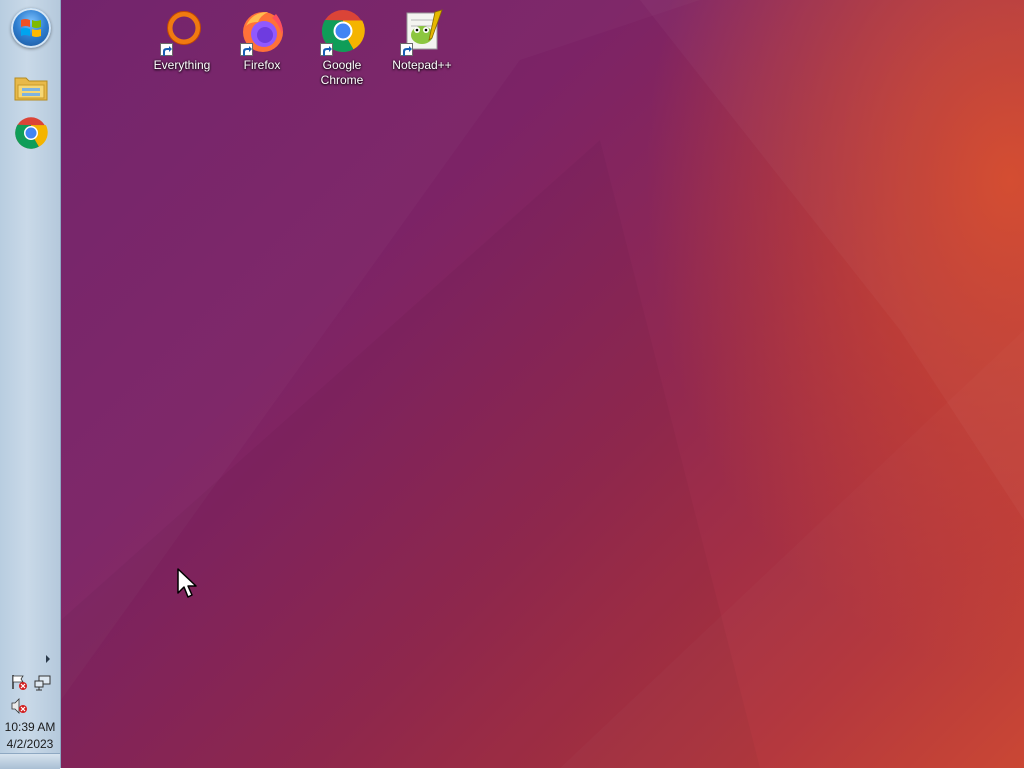  I want to click on taskbar-file-explorer-button, so click(31, 87).